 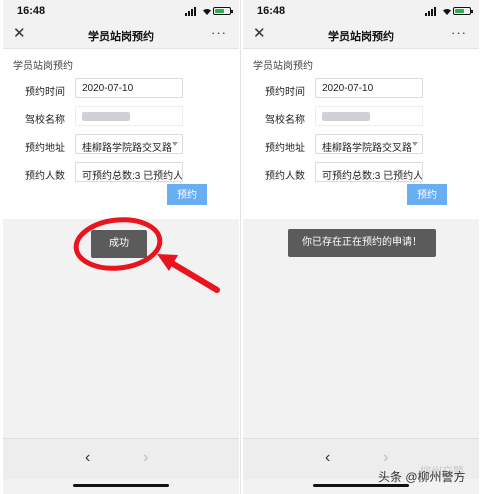 What do you see at coordinates (119, 244) in the screenshot?
I see `success-toast: 成功` at bounding box center [119, 244].